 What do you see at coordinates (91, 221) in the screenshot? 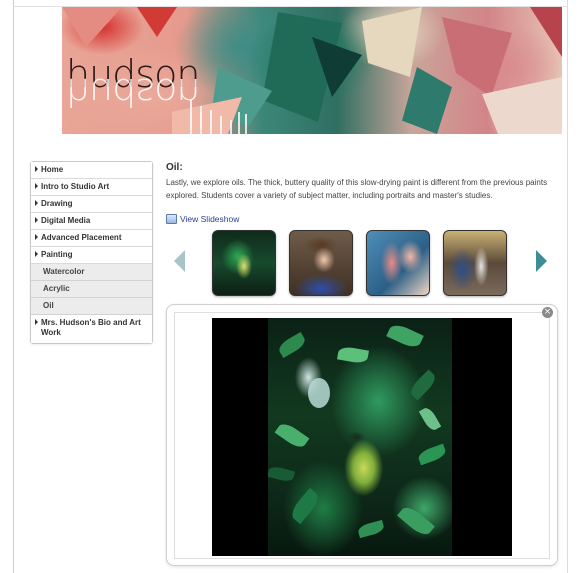
I see `nav-item-digital-media: Digital Media` at bounding box center [91, 221].